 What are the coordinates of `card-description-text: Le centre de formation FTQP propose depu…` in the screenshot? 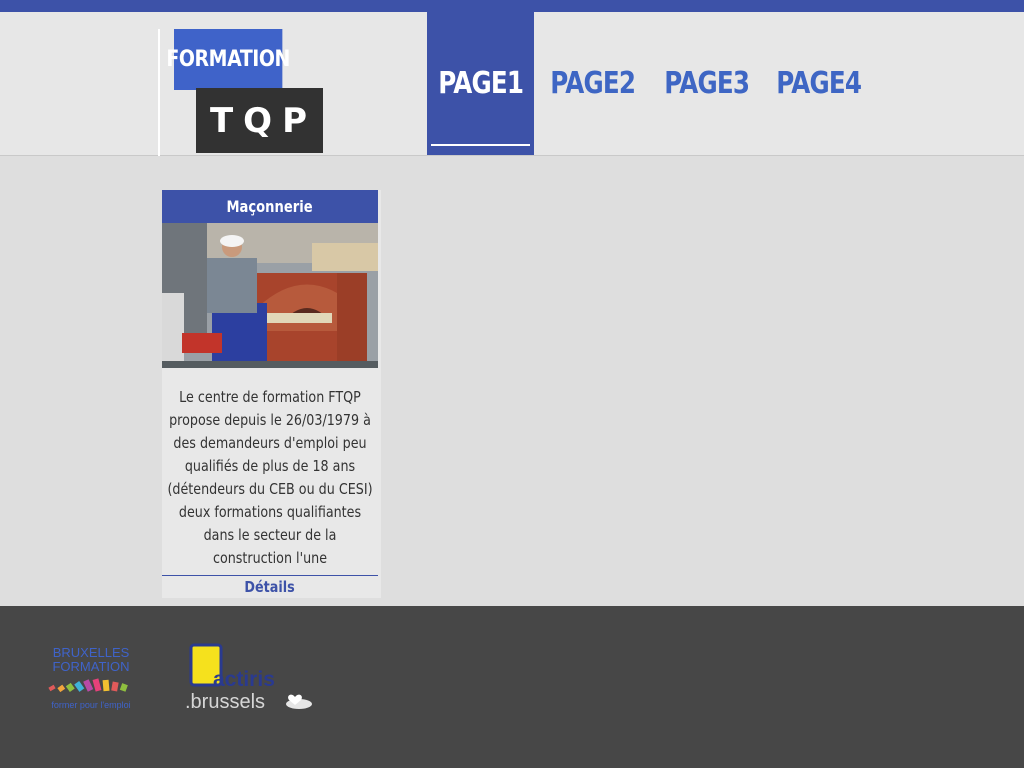 It's located at (270, 477).